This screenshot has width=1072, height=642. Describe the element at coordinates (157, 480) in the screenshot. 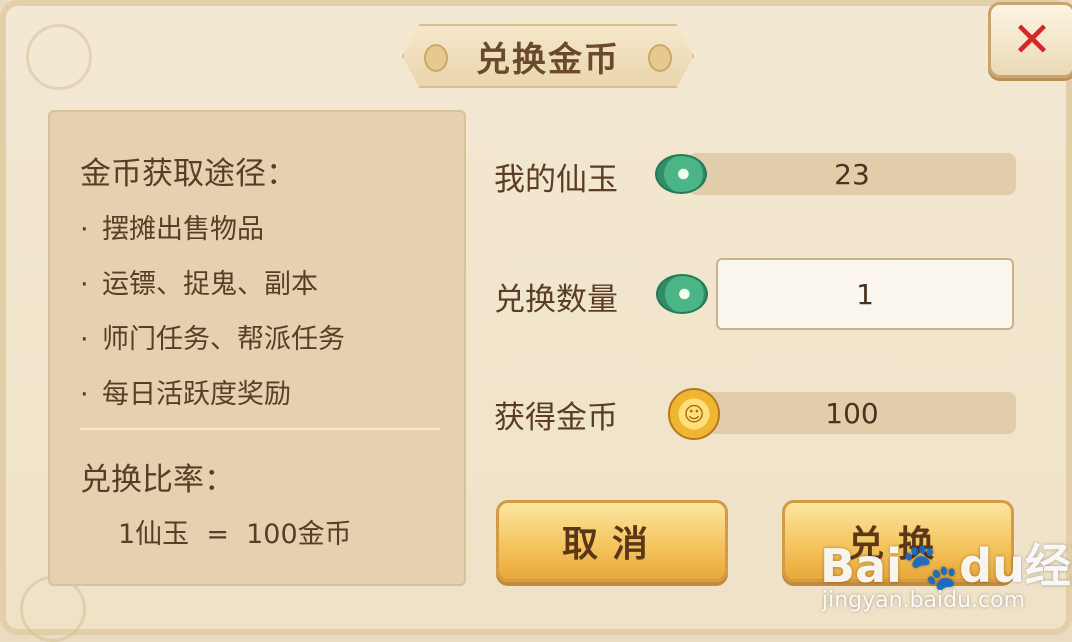

I see `exchange-rate-heading: 兑换比率：` at that location.